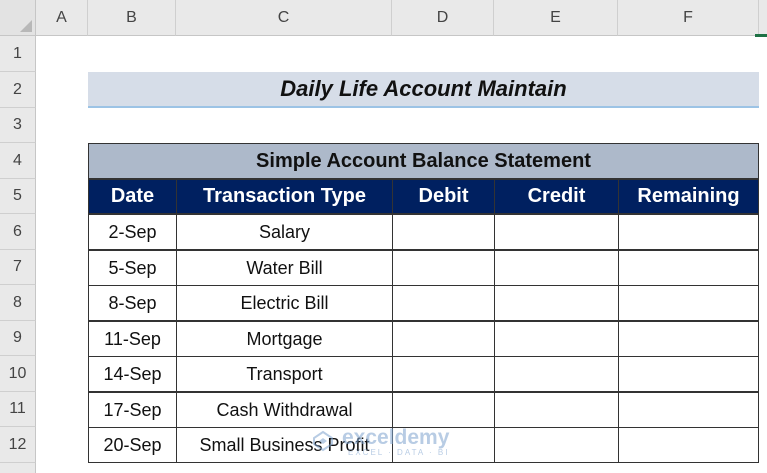 The height and width of the screenshot is (473, 767). I want to click on cell-date: 17-Sep, so click(132, 410).